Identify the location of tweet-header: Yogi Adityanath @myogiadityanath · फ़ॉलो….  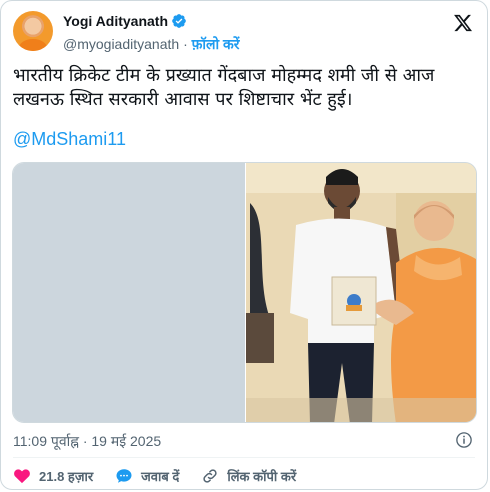
(244, 33).